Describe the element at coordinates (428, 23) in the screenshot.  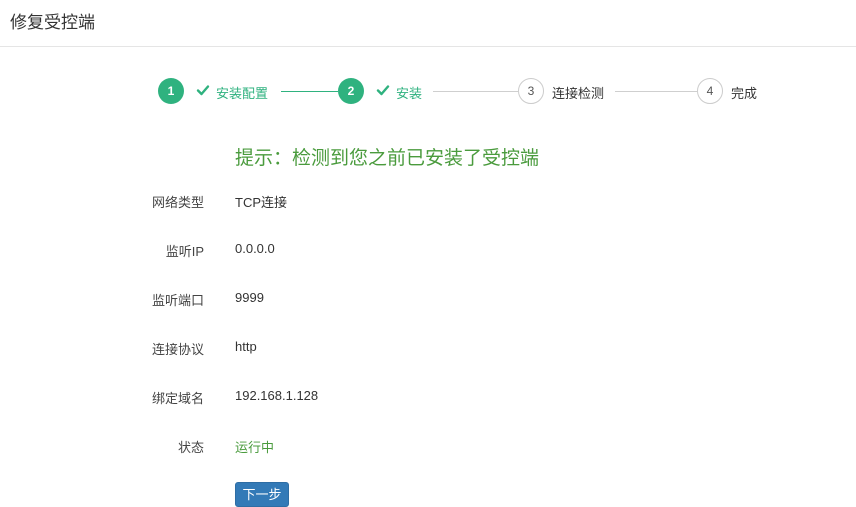
I see `page-header: 修复受控端` at that location.